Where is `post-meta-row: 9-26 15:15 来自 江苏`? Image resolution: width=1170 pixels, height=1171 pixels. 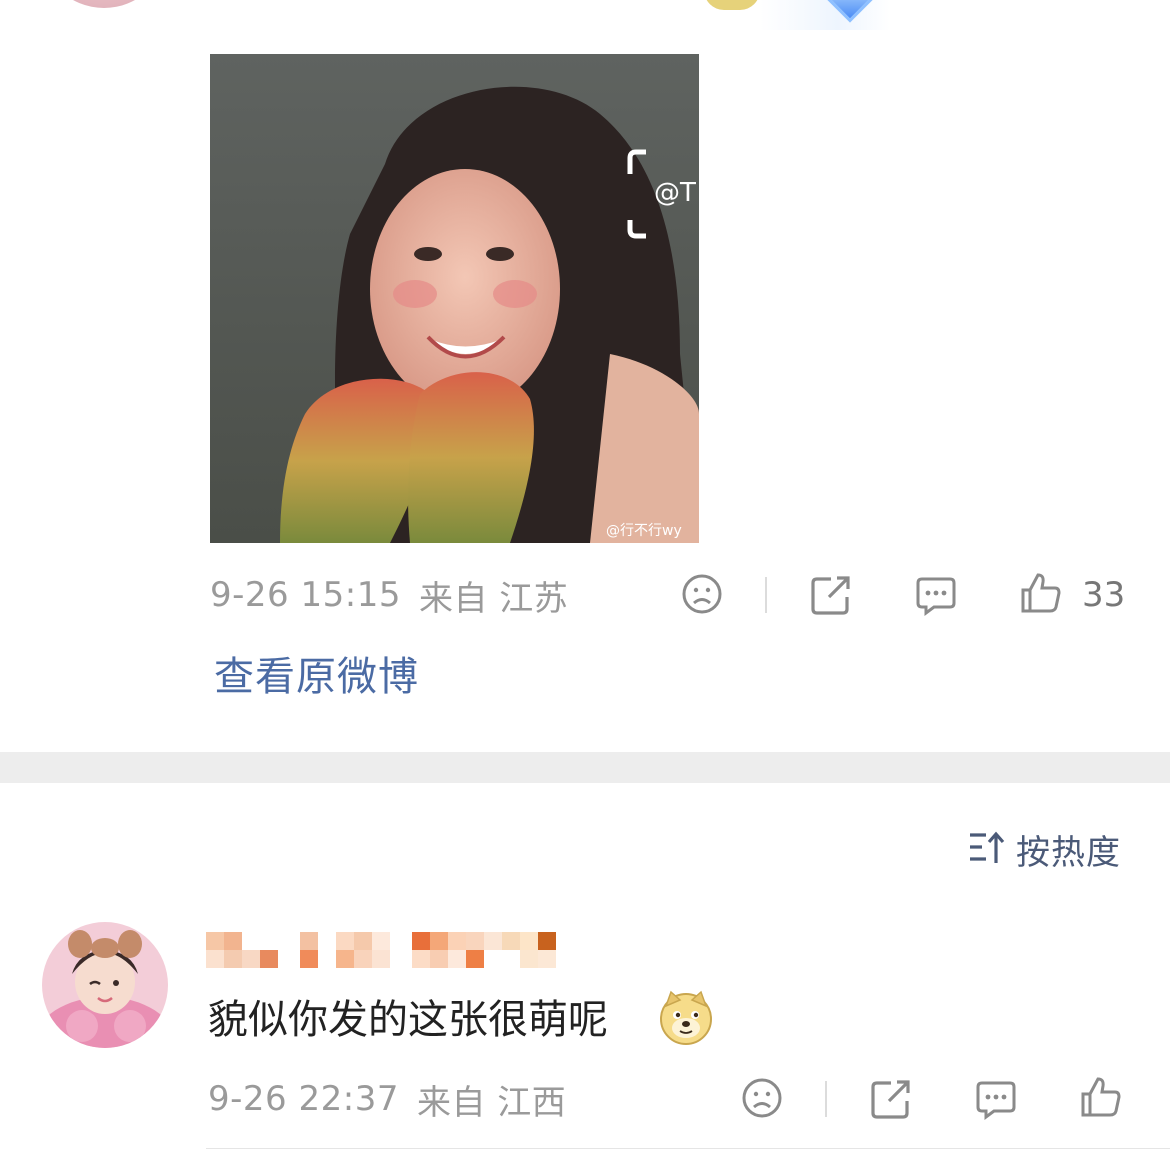 post-meta-row: 9-26 15:15 来自 江苏 is located at coordinates (389, 595).